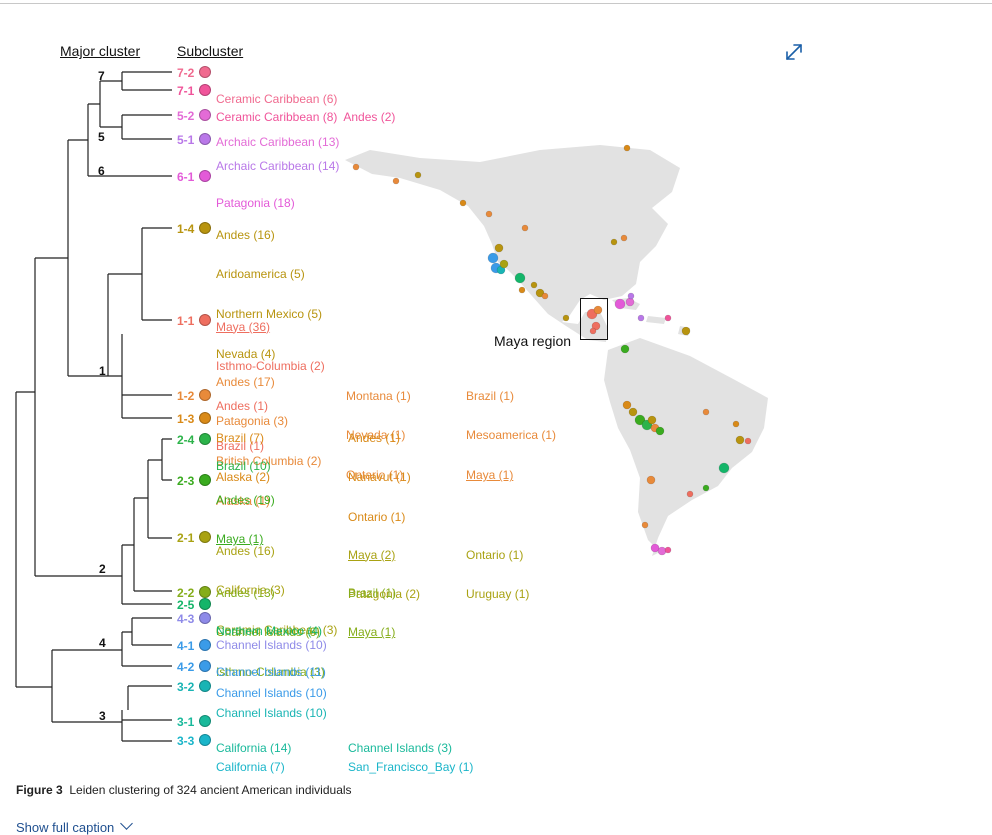 This screenshot has width=992, height=835. I want to click on show-full-caption-label: Show full caption, so click(65, 827).